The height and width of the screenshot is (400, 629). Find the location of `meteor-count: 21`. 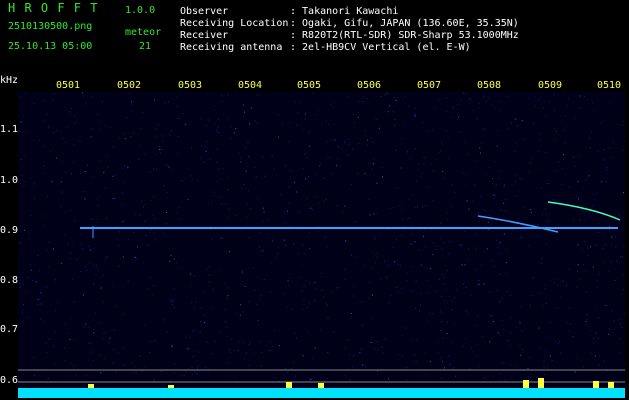

meteor-count: 21 is located at coordinates (145, 46).